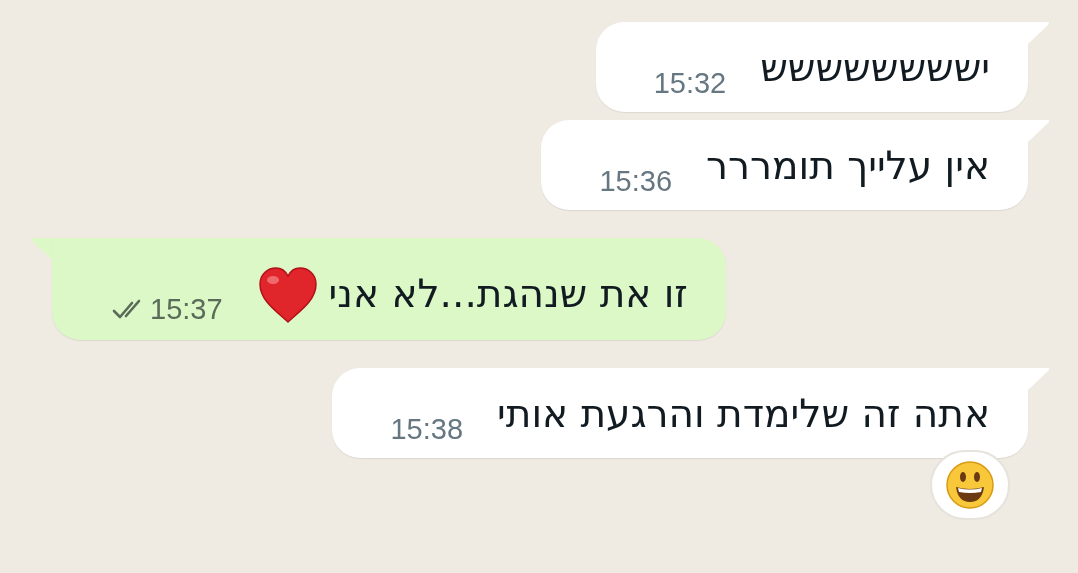  I want to click on message-text: ישששששששש, so click(875, 68).